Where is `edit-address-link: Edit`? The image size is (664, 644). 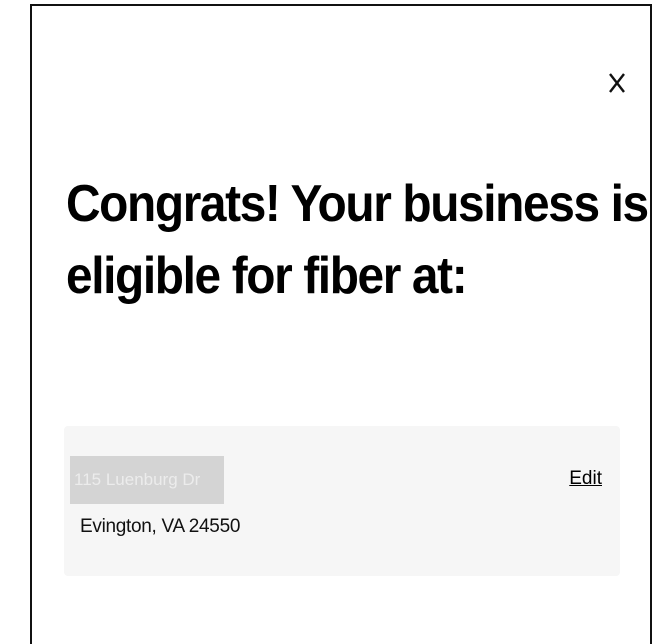 edit-address-link: Edit is located at coordinates (585, 479).